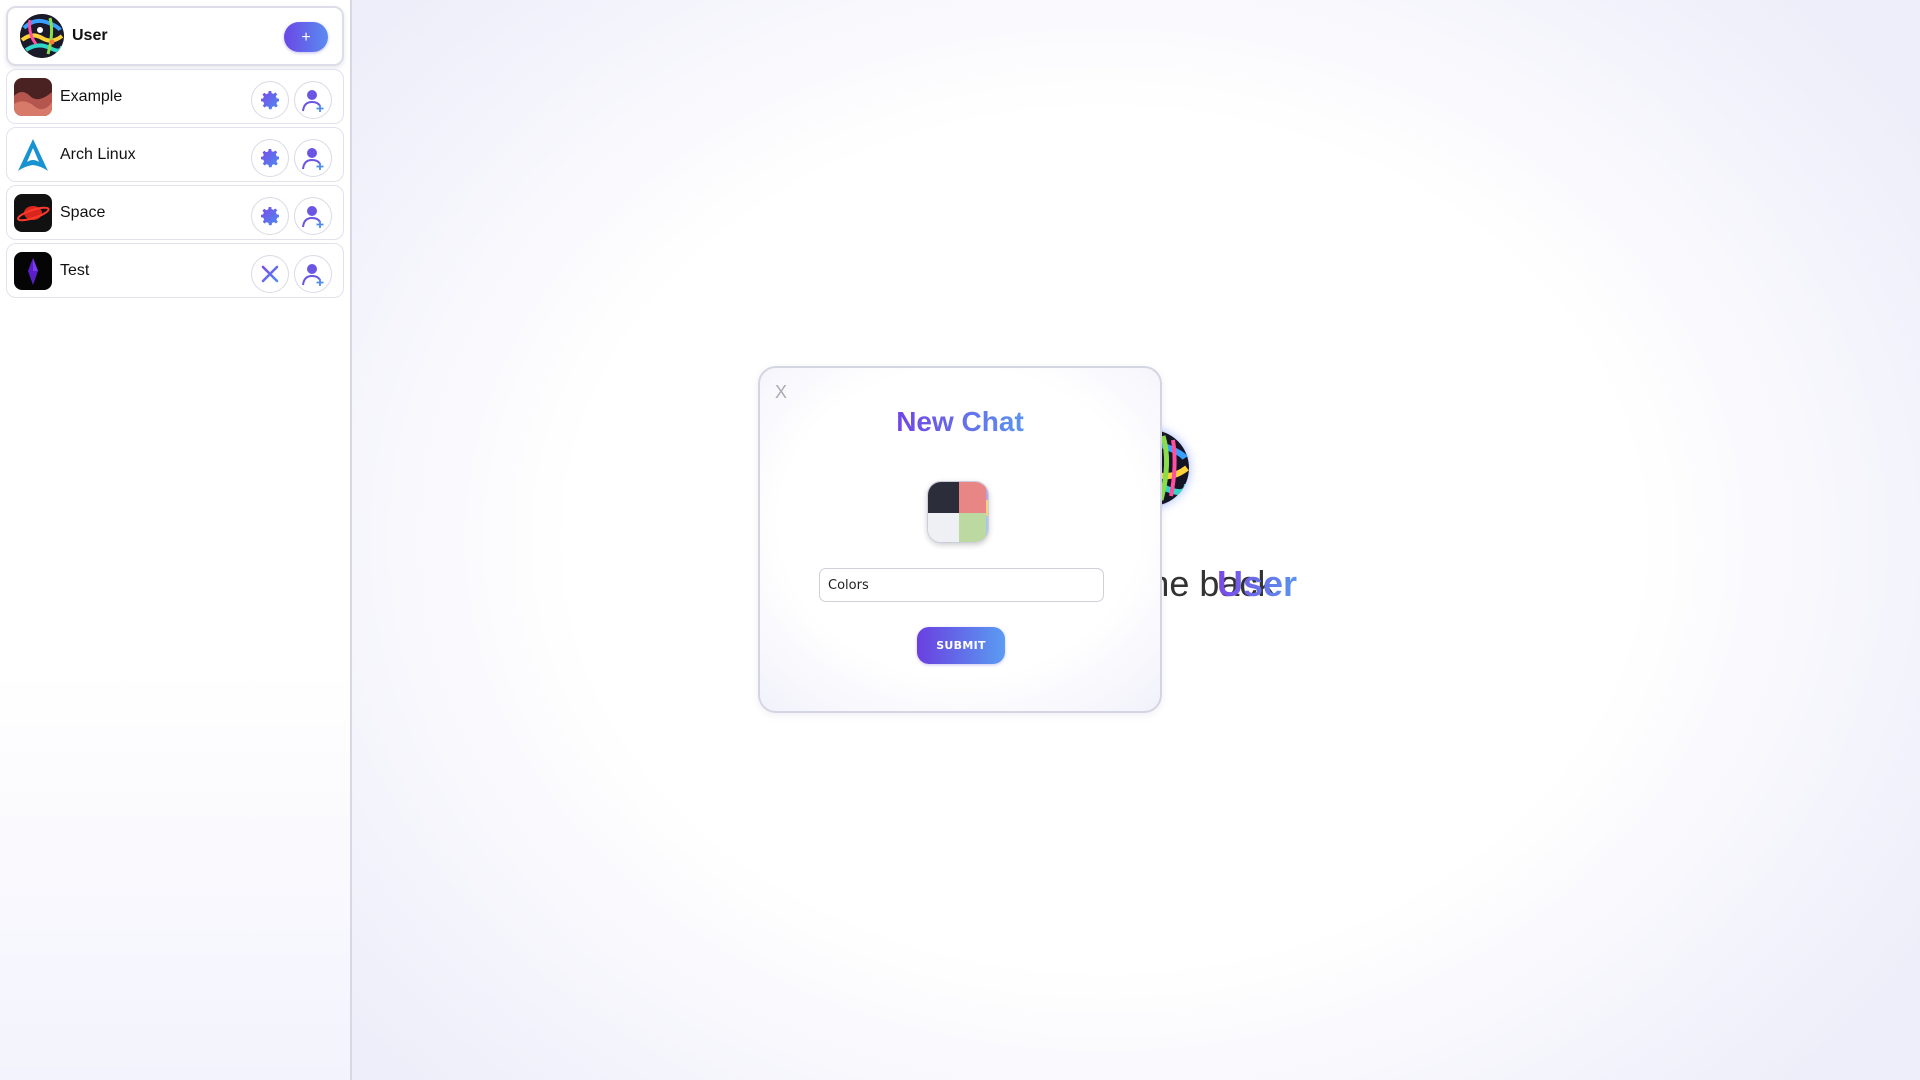  What do you see at coordinates (175, 212) in the screenshot?
I see `chat-item-space: Space` at bounding box center [175, 212].